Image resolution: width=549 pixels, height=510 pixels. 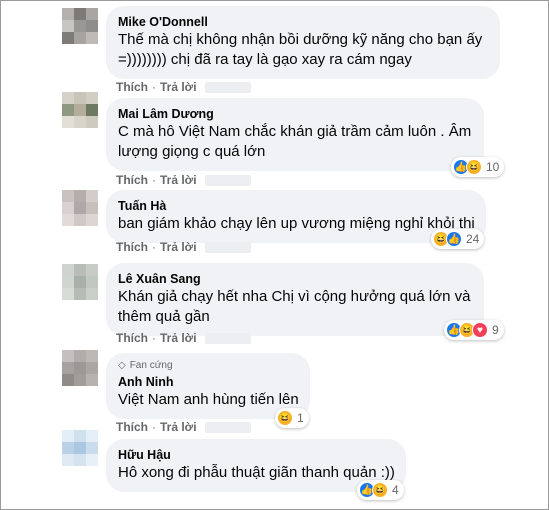 I want to click on commenter-name: Mai Lâm Dương, so click(x=295, y=114).